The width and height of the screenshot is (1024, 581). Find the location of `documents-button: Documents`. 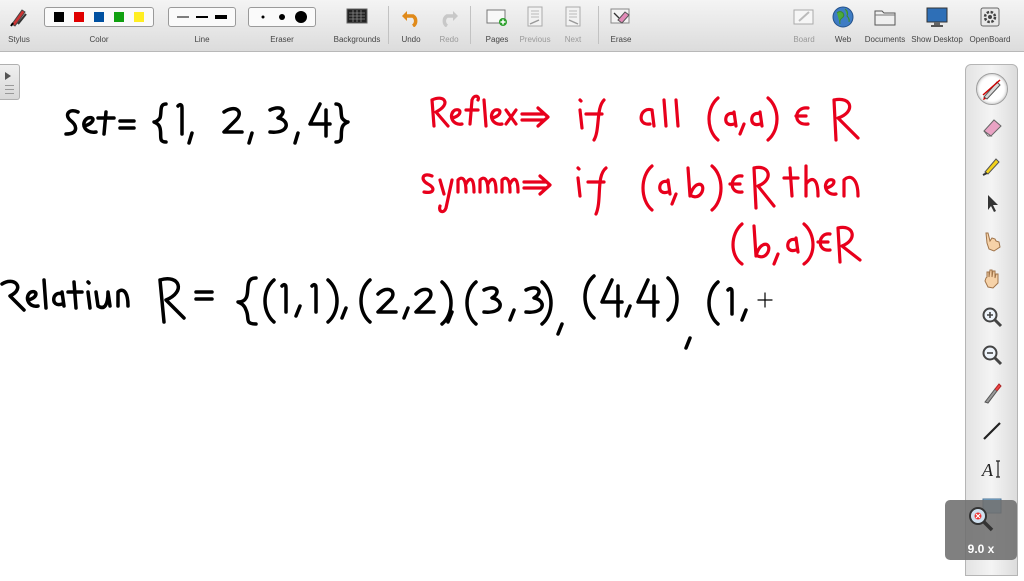

documents-button: Documents is located at coordinates (885, 25).